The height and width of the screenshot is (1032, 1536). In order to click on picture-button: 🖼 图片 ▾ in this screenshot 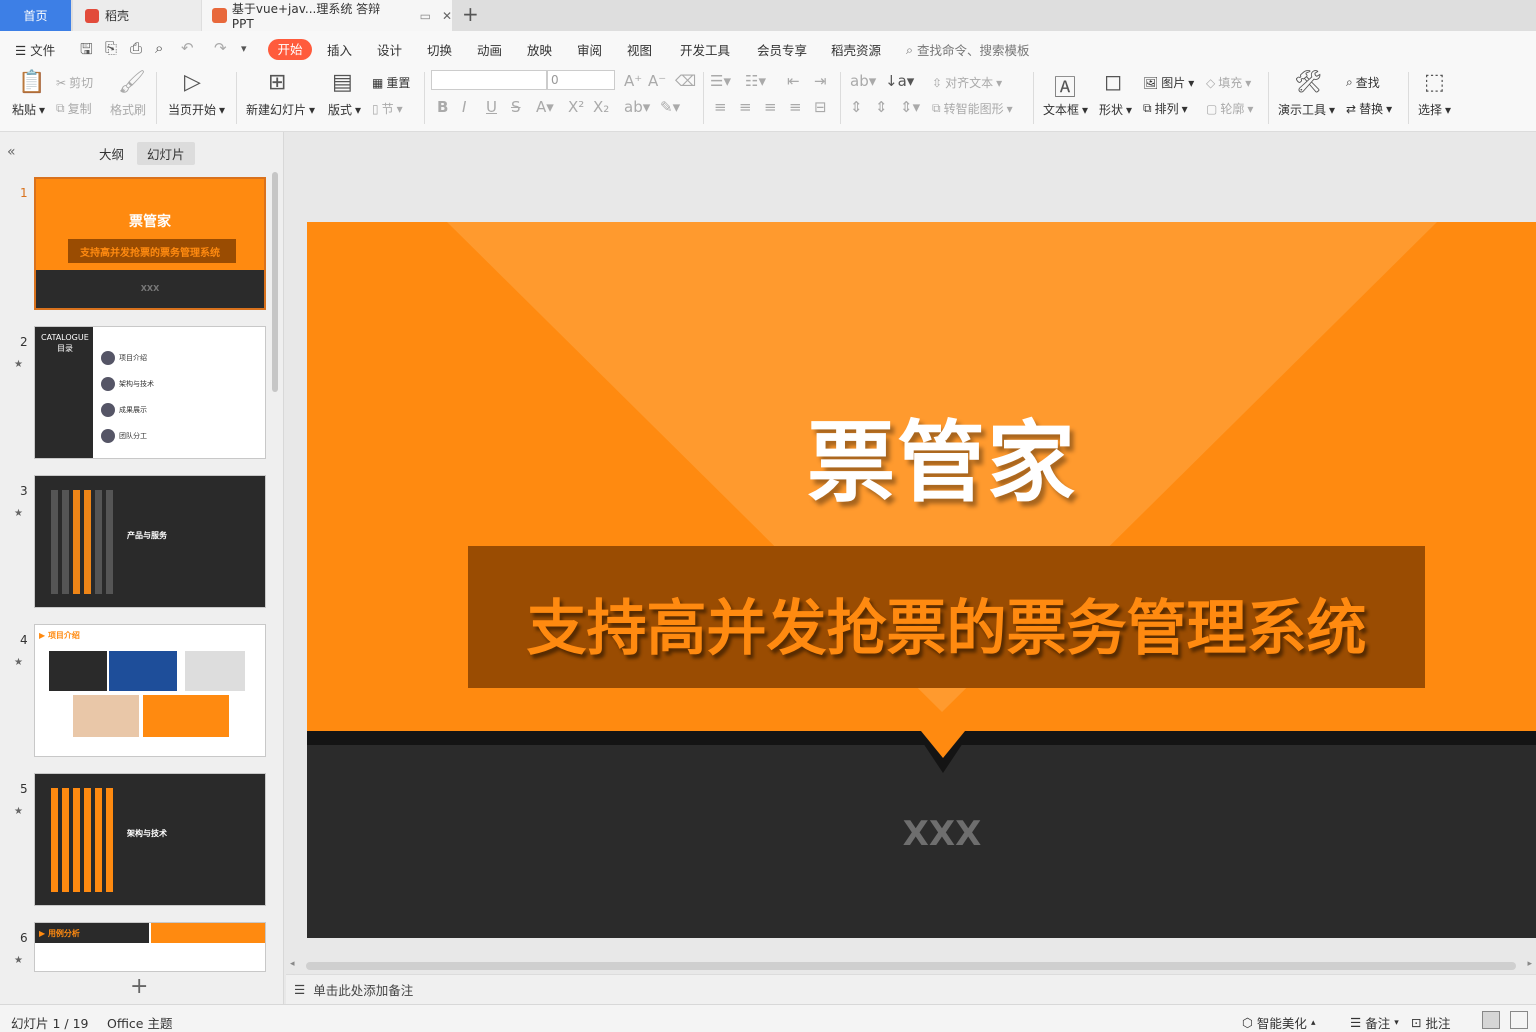, I will do `click(1168, 82)`.